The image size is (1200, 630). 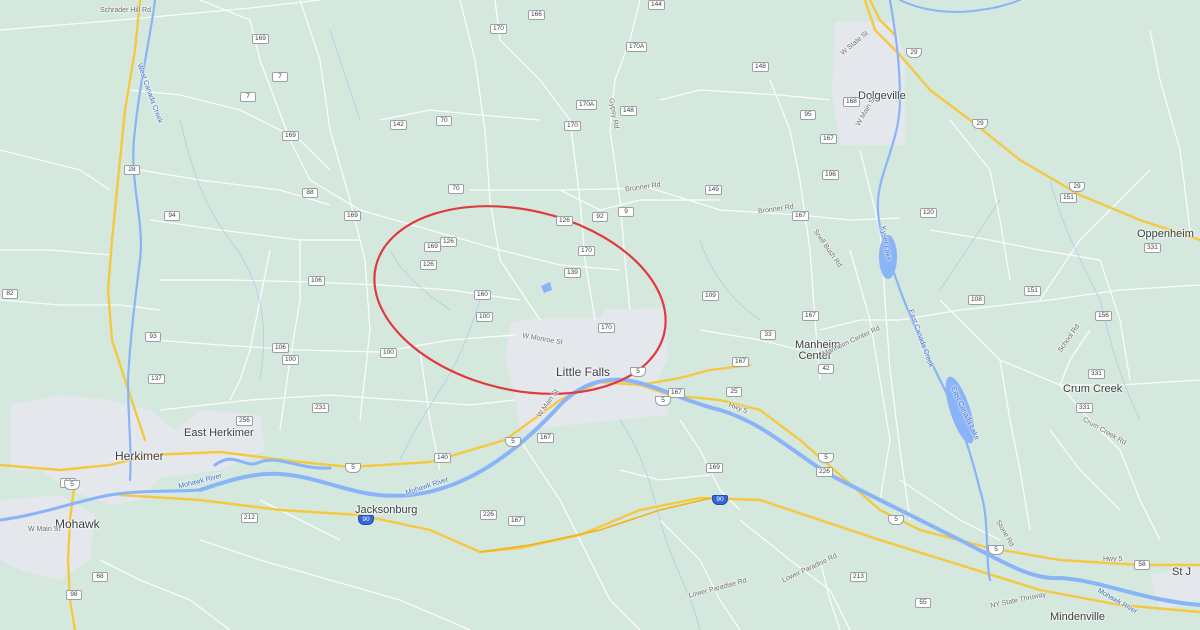 What do you see at coordinates (320, 408) in the screenshot?
I see `route-shield: 231` at bounding box center [320, 408].